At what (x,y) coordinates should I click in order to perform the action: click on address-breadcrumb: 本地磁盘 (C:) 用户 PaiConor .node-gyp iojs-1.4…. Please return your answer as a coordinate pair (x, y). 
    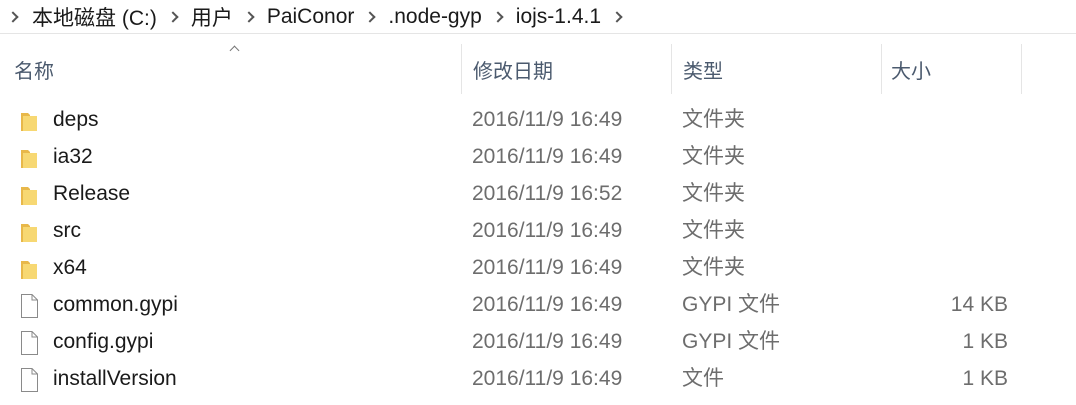
    Looking at the image, I should click on (538, 17).